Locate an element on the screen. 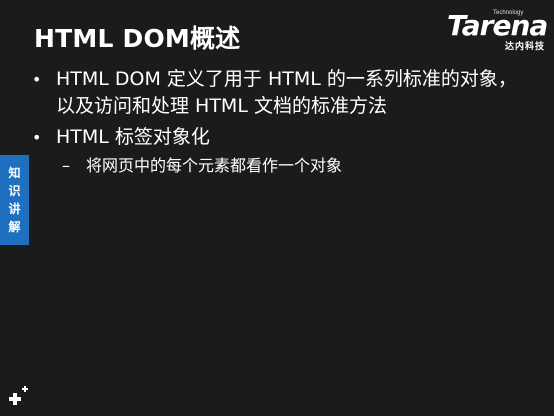 The width and height of the screenshot is (554, 416). knowledge-explanation-tab: 知 识 讲 解 is located at coordinates (14, 200).